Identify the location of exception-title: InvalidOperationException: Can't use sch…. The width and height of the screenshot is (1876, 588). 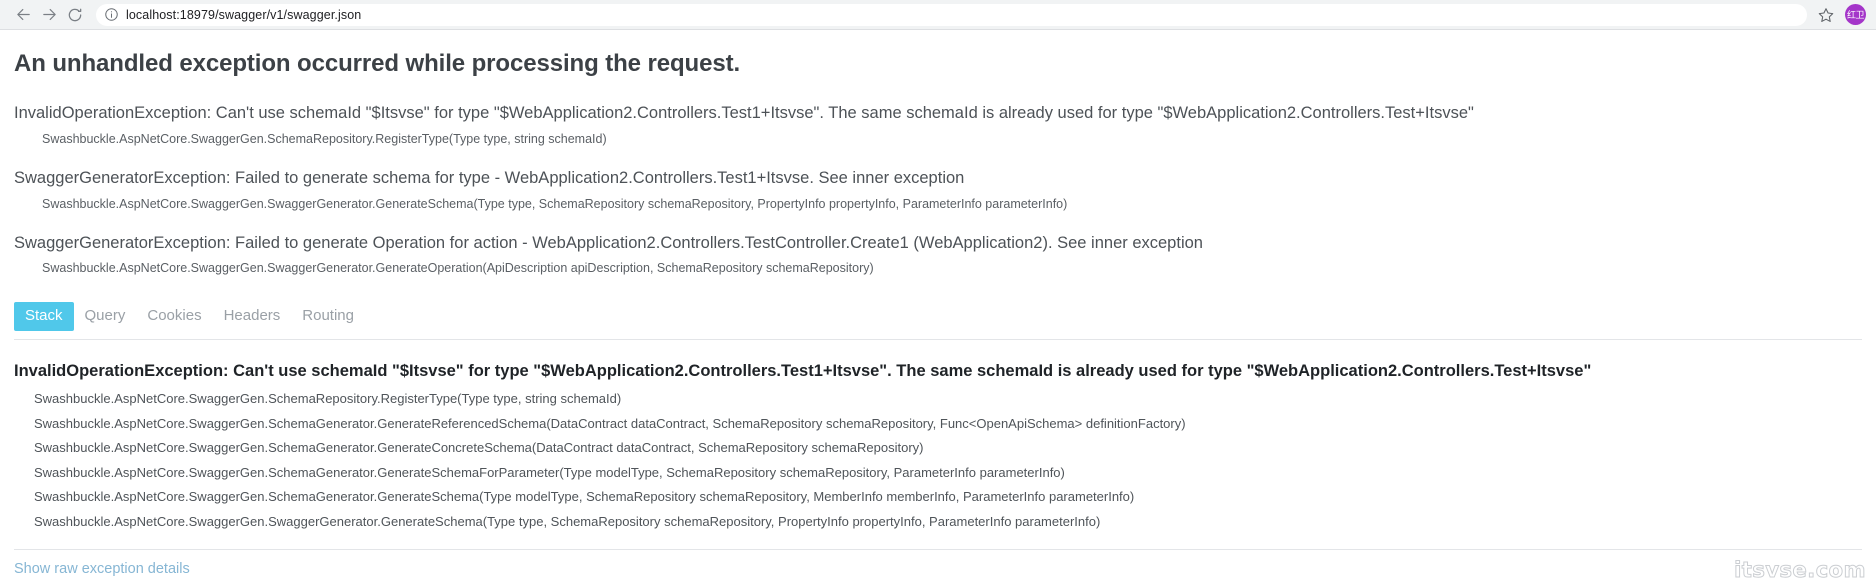
(744, 113).